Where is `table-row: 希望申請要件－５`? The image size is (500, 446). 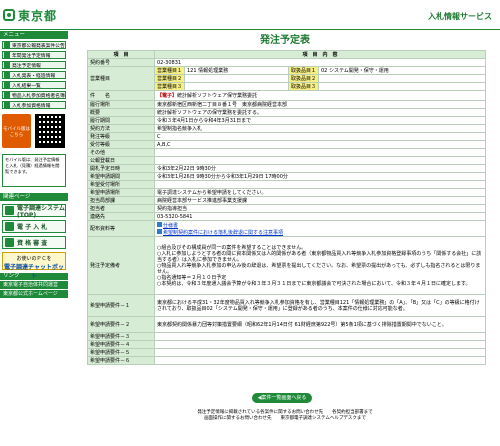
table-row: 希望申請要件－５ is located at coordinates (287, 352).